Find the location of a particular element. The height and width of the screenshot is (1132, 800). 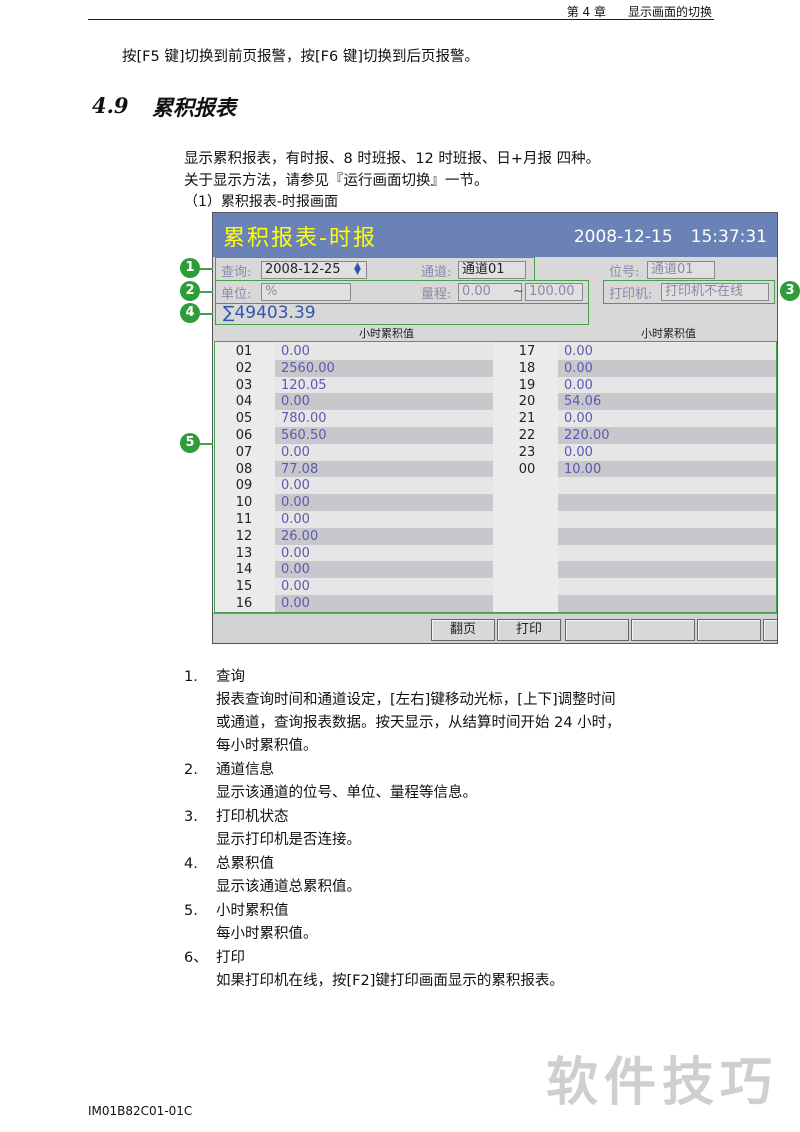

list-item-title: 查询 is located at coordinates (230, 677).